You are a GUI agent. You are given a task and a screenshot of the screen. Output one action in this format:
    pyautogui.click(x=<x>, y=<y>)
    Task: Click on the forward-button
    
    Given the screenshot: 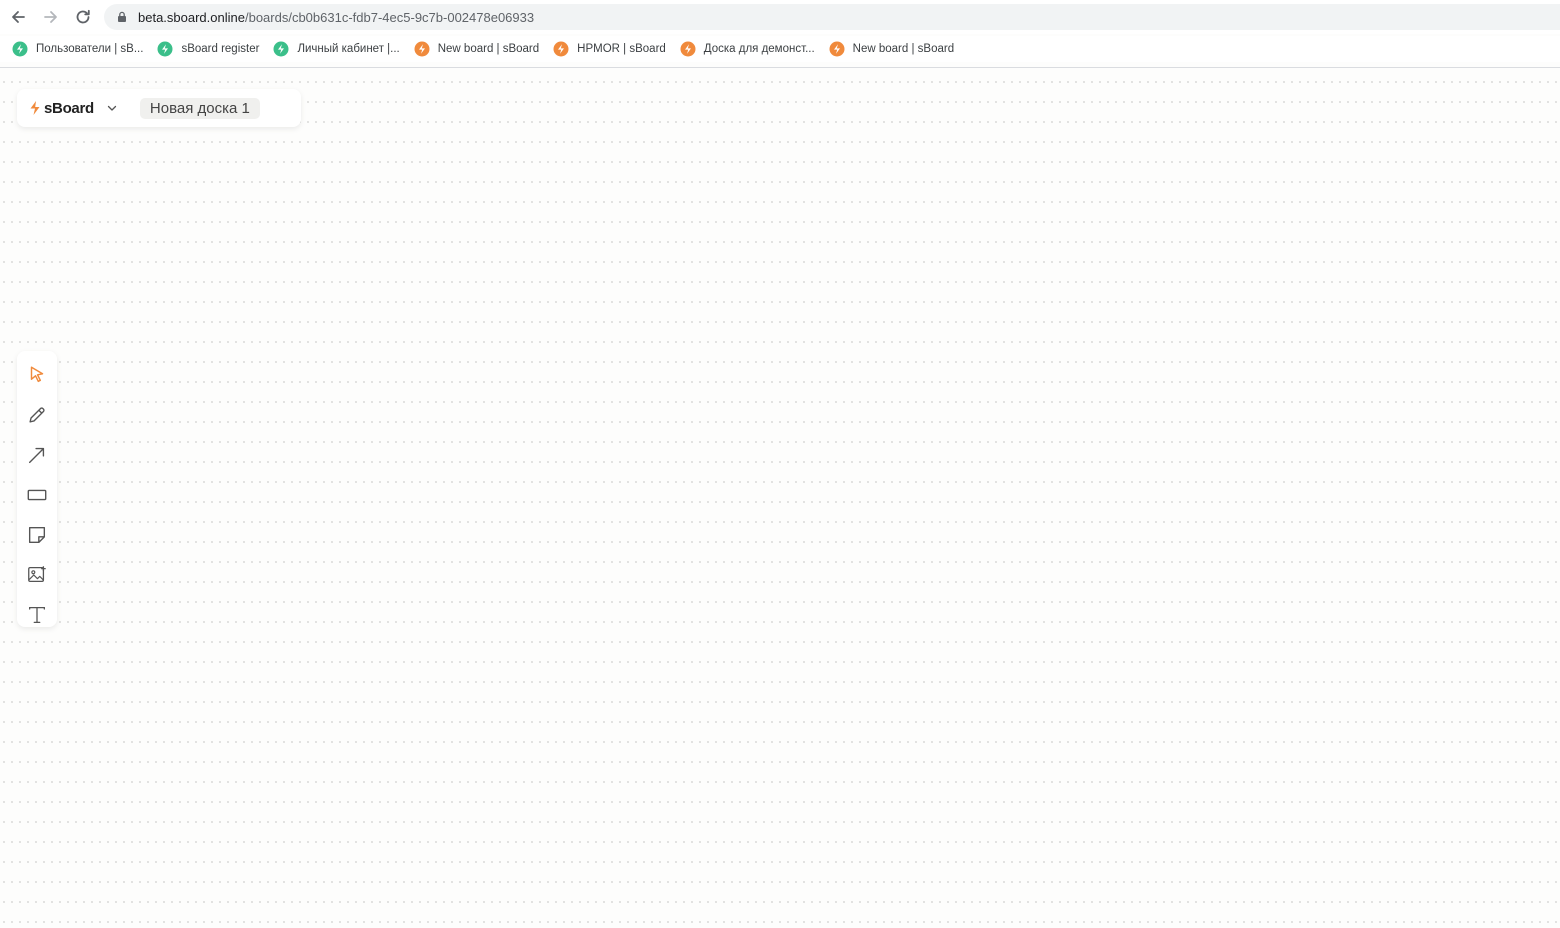 What is the action you would take?
    pyautogui.click(x=51, y=17)
    